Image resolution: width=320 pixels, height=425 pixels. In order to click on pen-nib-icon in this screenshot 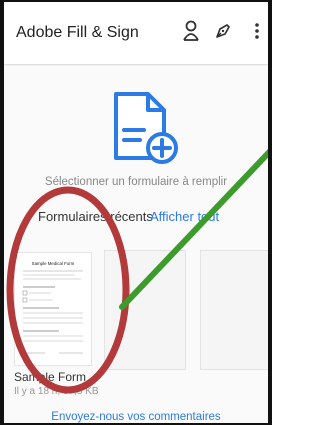, I will do `click(223, 31)`.